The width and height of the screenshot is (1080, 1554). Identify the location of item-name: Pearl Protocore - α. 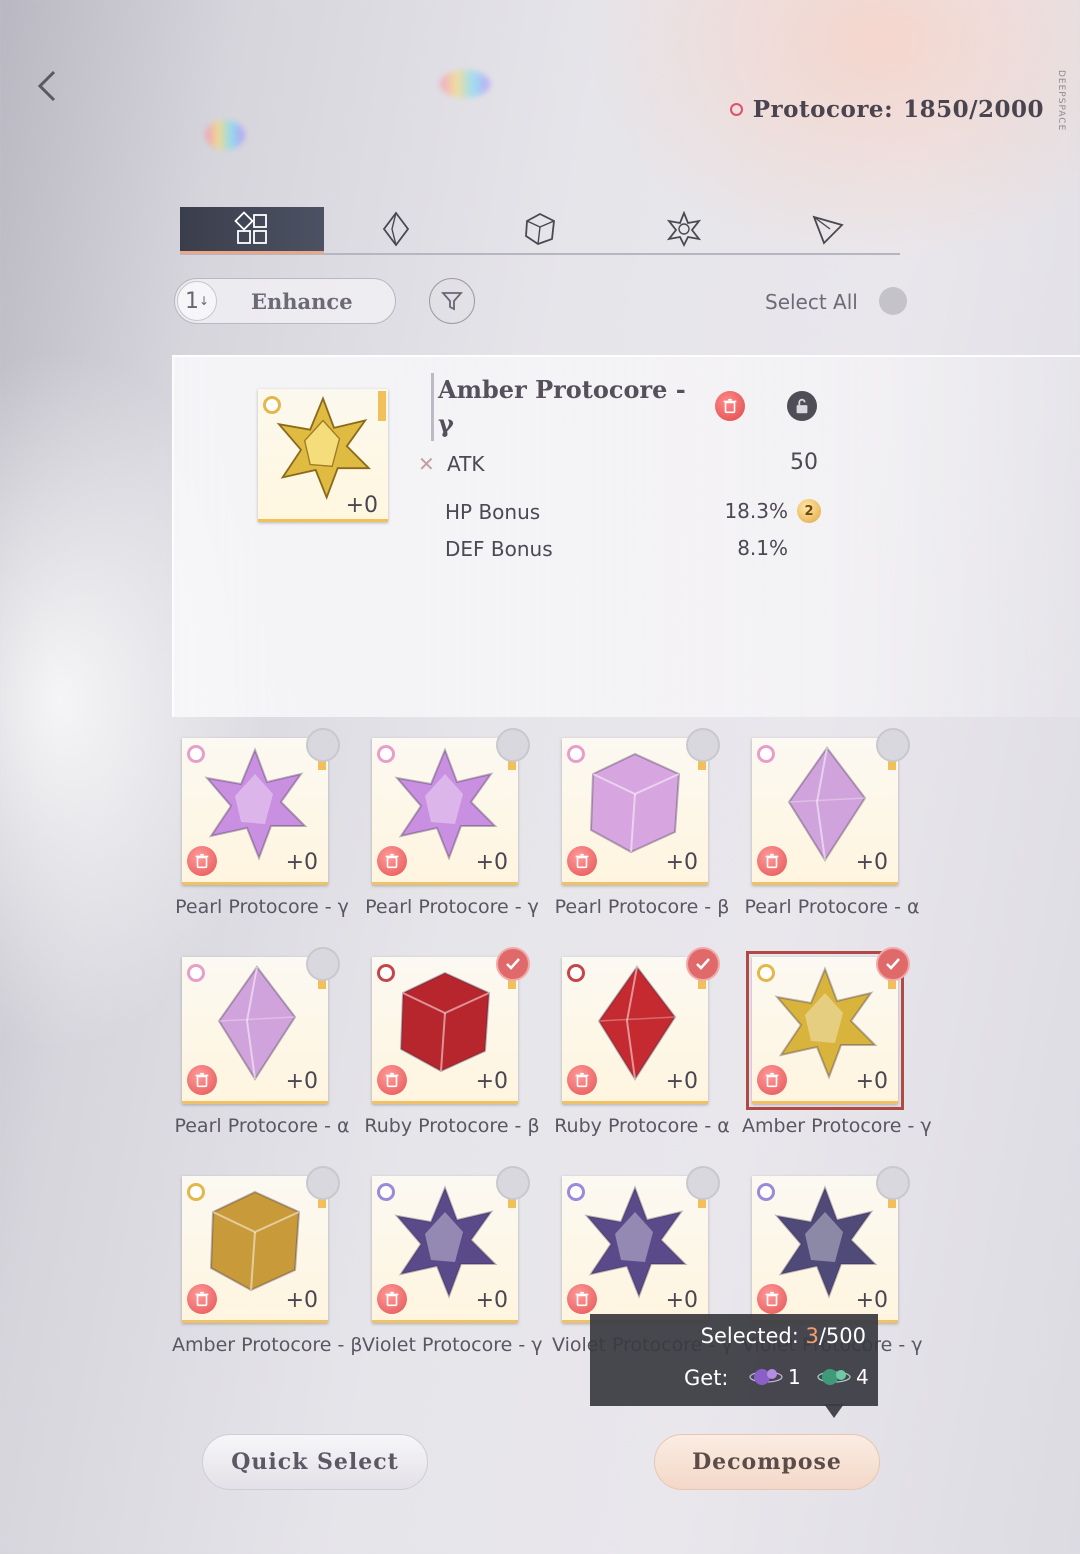
(262, 1126).